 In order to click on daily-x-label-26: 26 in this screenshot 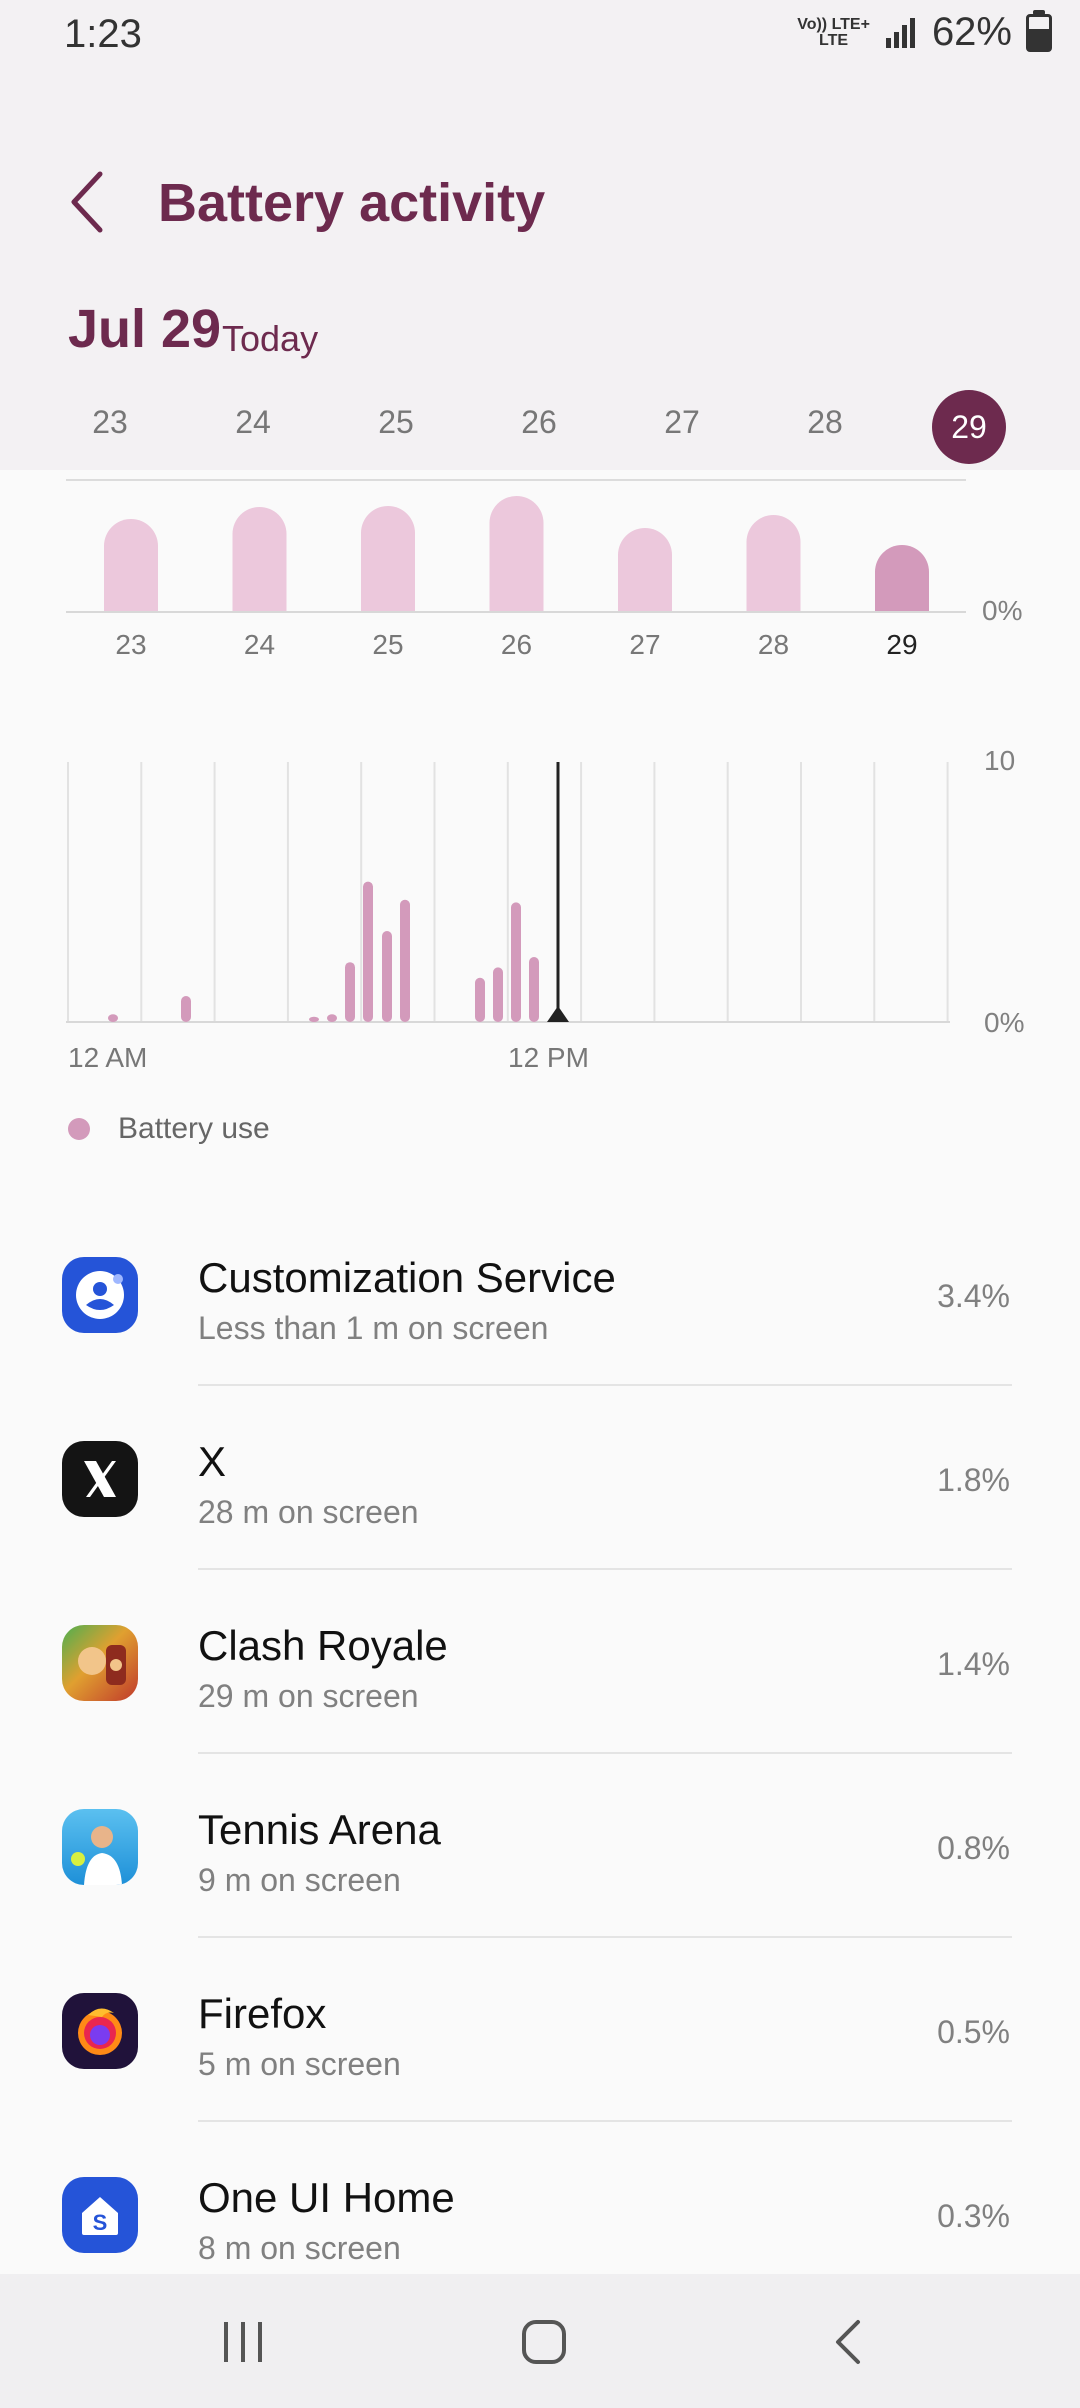, I will do `click(516, 644)`.